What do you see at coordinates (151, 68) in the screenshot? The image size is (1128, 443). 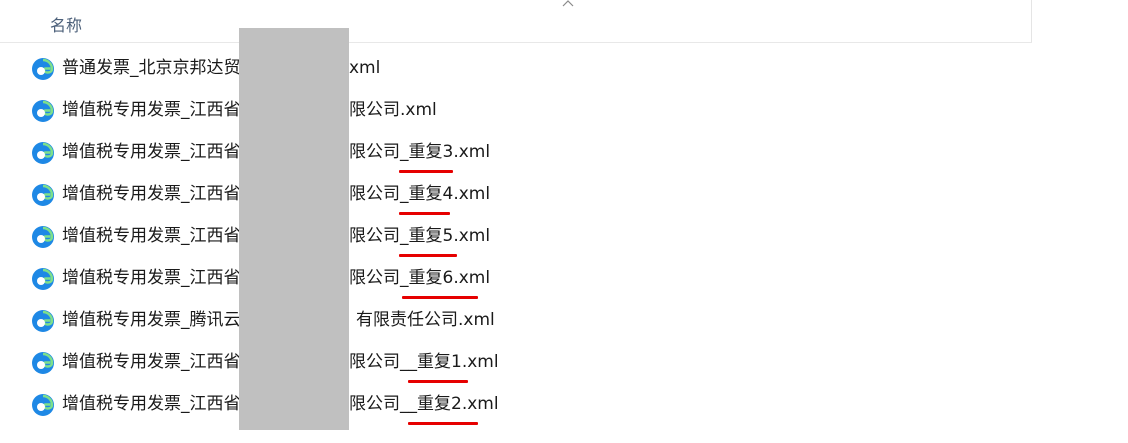 I see `file-name-prefix: 普通发票_北京京邦达贸` at bounding box center [151, 68].